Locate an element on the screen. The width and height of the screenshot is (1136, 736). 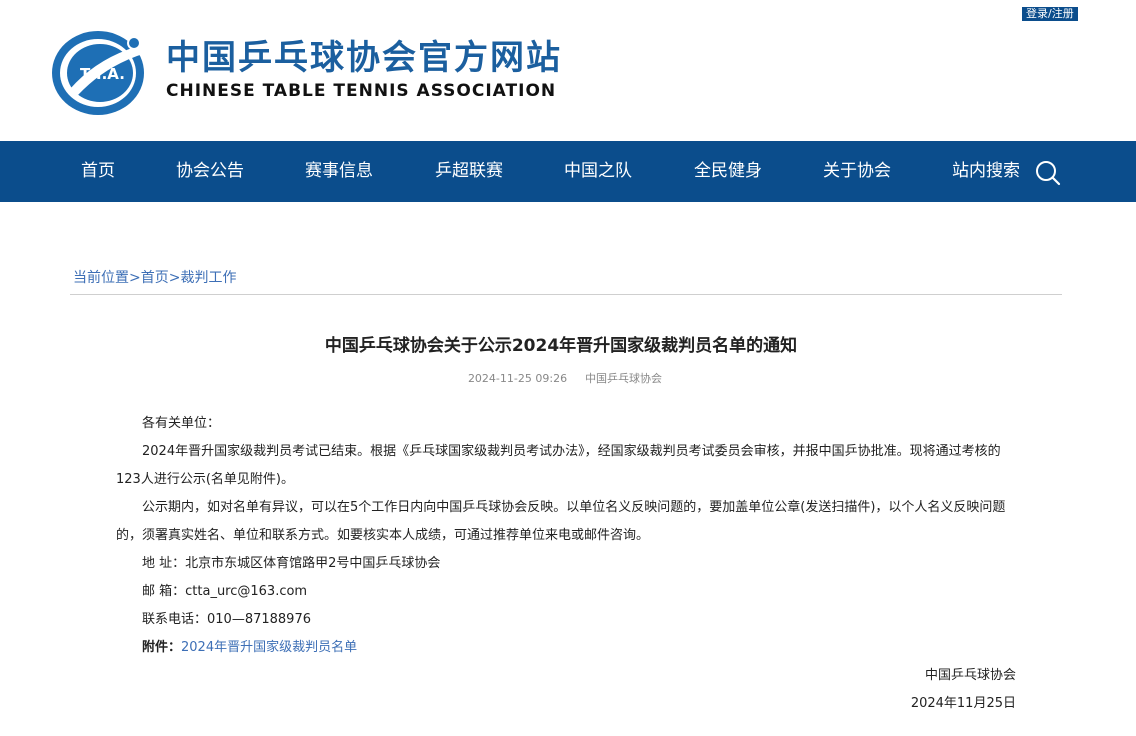
nav-national-team: 中国之队 is located at coordinates (598, 171).